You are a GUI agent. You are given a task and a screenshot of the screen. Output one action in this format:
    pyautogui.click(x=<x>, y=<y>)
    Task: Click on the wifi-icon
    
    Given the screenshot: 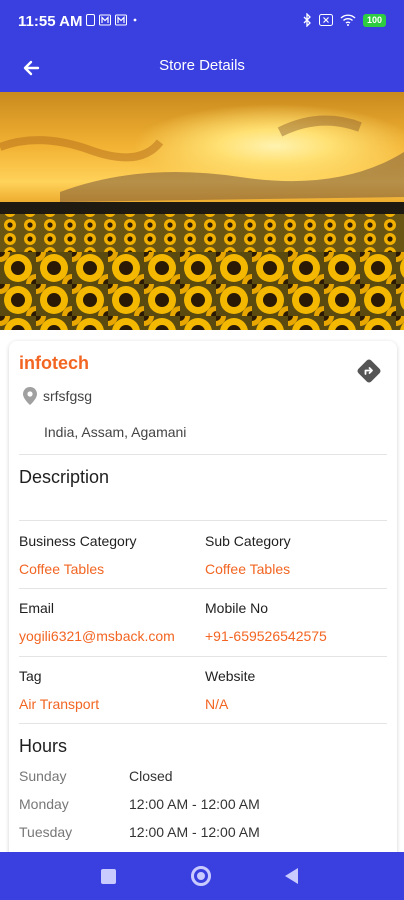 What is the action you would take?
    pyautogui.click(x=348, y=20)
    